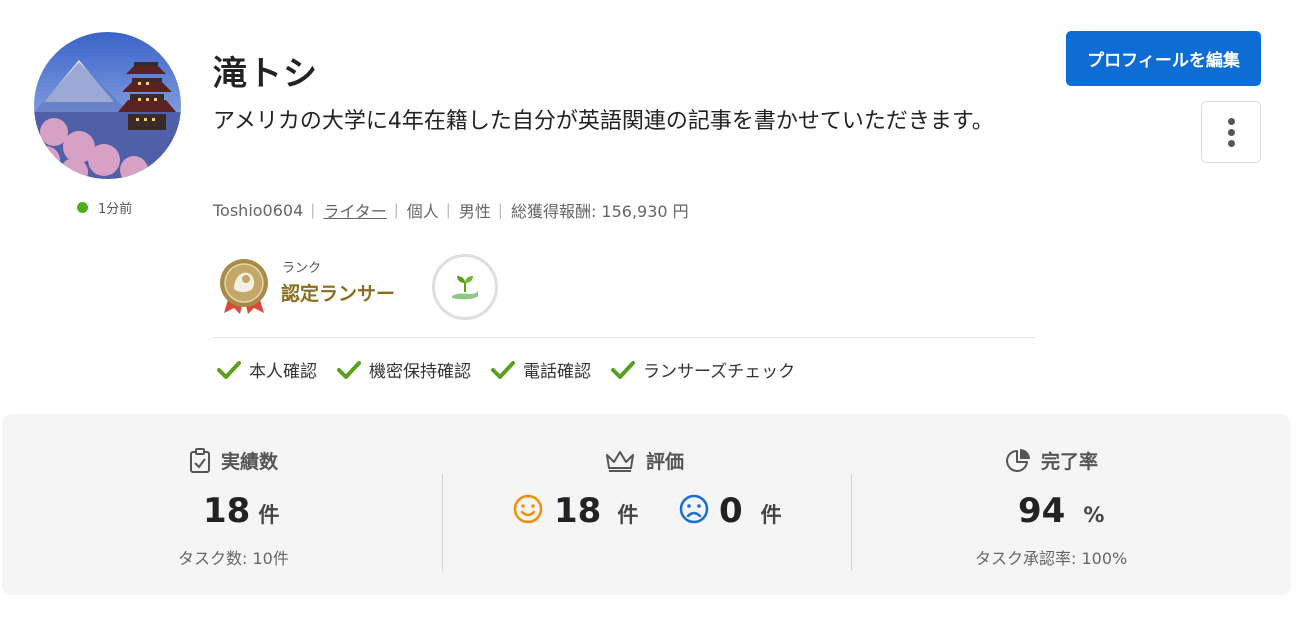 The height and width of the screenshot is (622, 1315). I want to click on online-status: 1分前, so click(104, 207).